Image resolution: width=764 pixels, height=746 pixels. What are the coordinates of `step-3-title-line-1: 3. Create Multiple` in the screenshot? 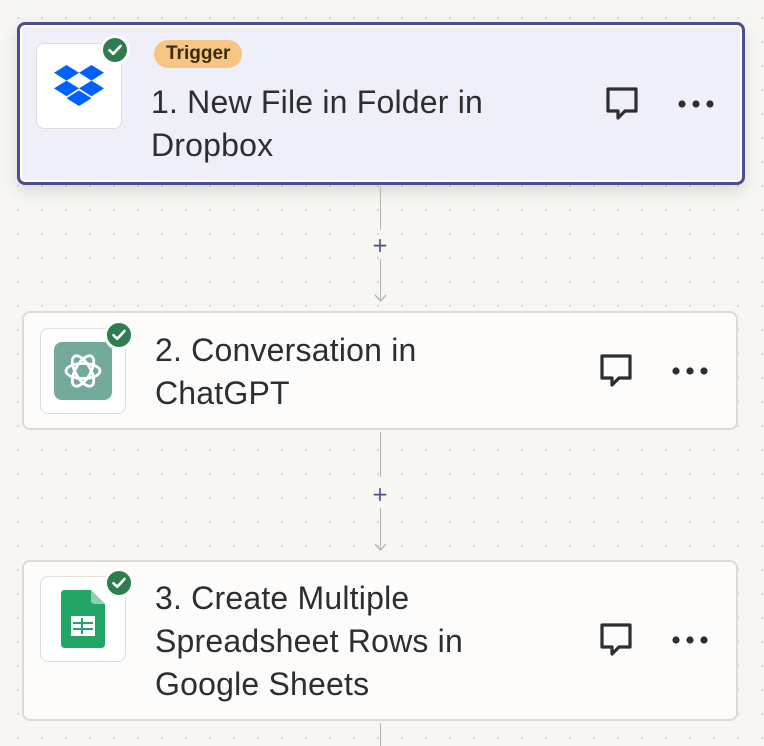 It's located at (282, 598).